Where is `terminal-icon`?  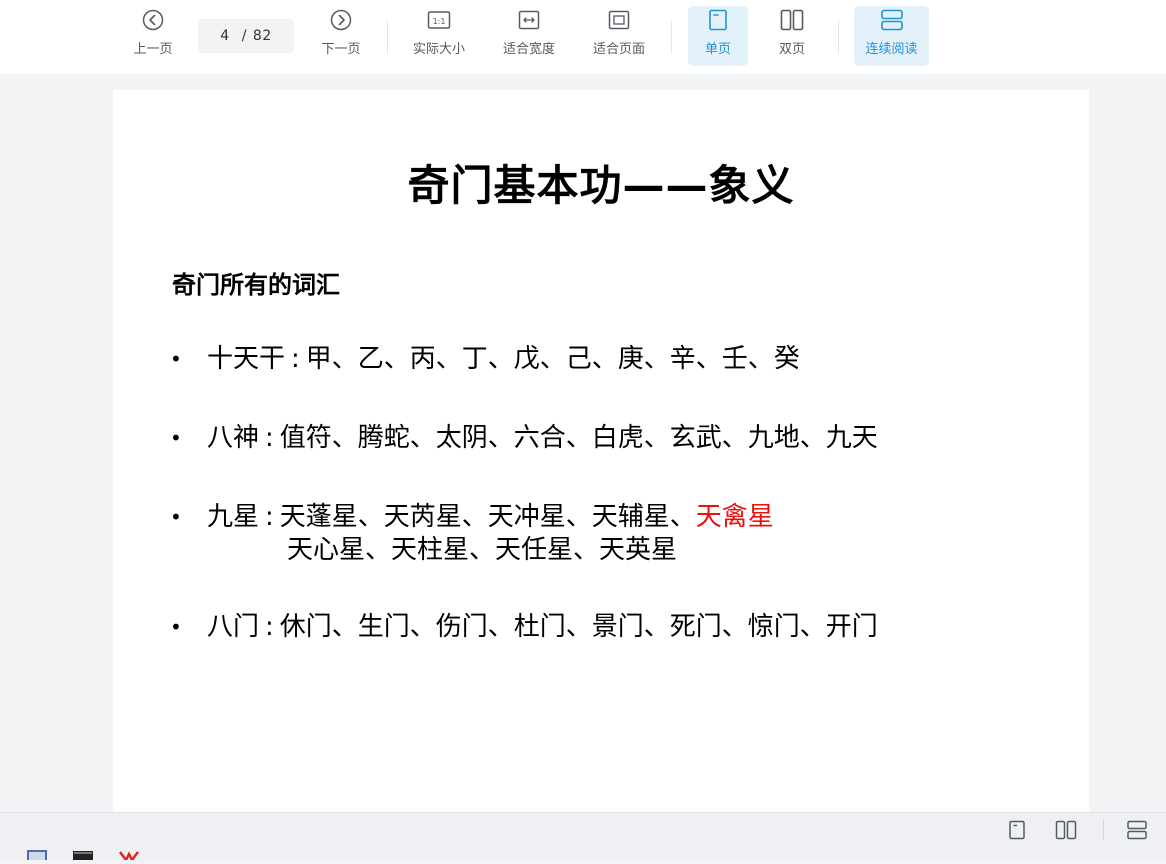
terminal-icon is located at coordinates (83, 849).